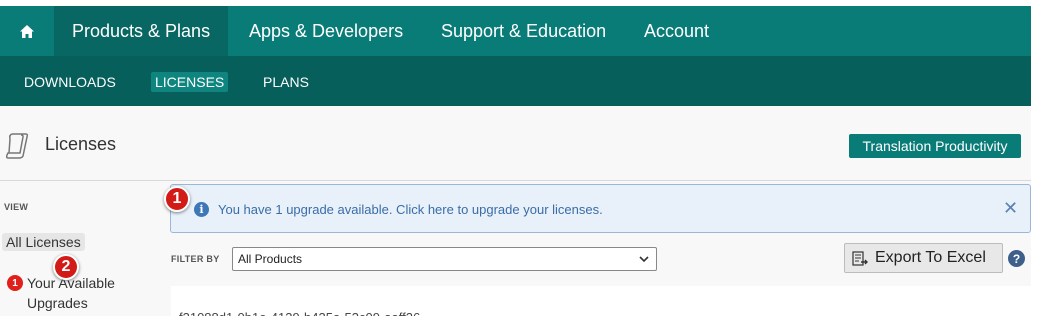 The height and width of the screenshot is (316, 1041). I want to click on export-to-excel-button: Export To Excel, so click(923, 258).